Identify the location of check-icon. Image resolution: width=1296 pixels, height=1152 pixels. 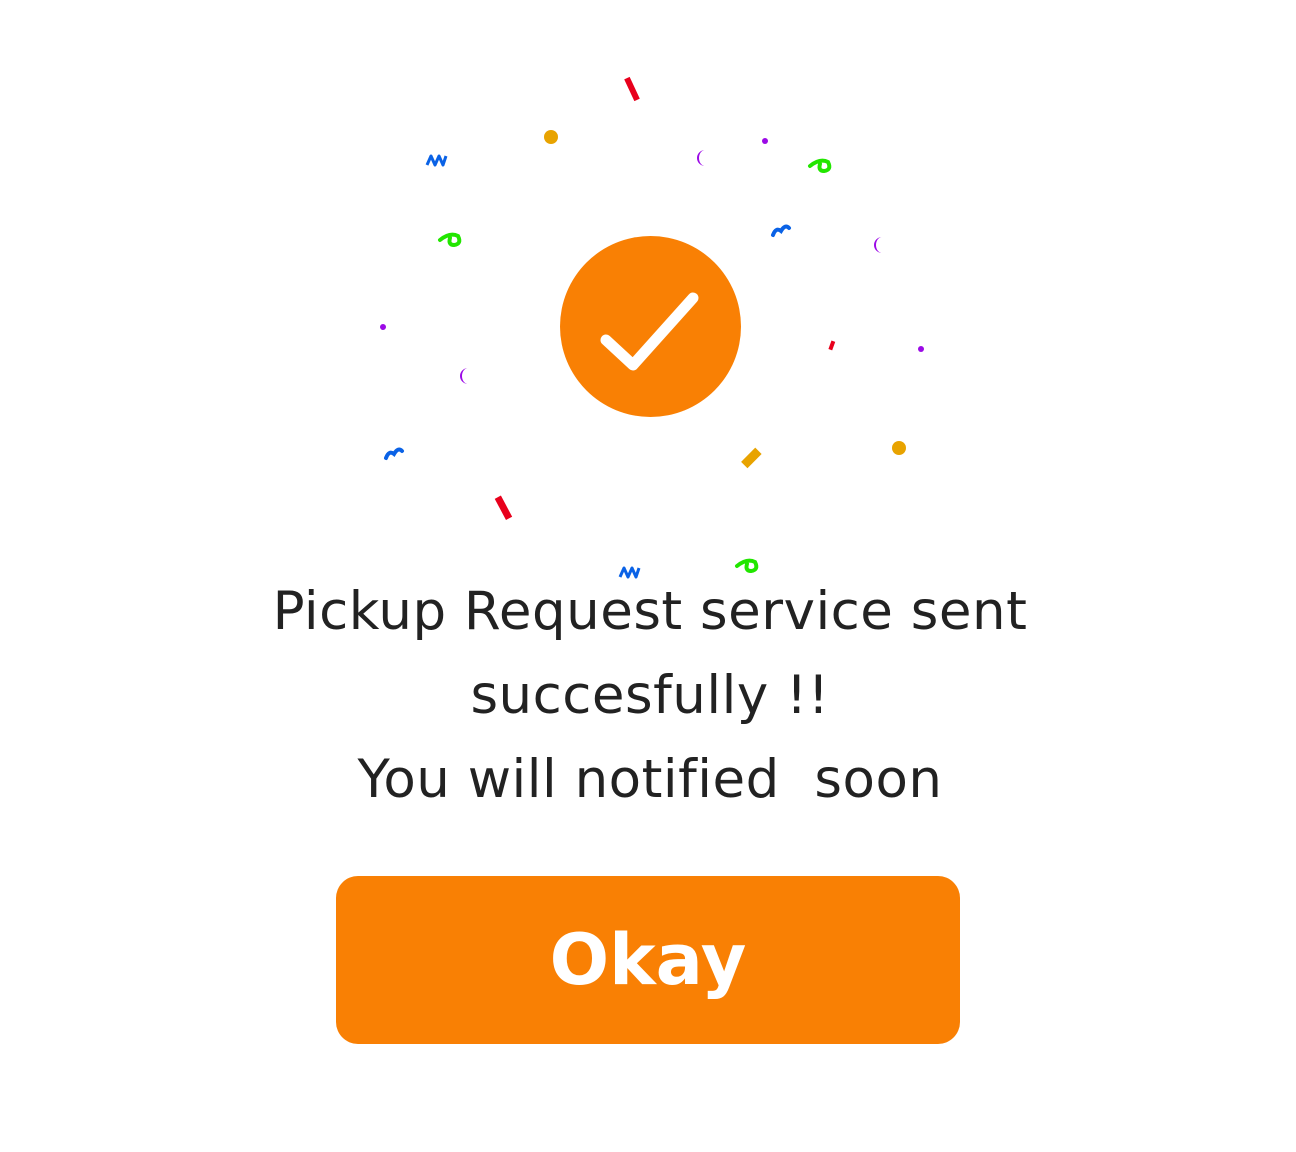
(649, 331).